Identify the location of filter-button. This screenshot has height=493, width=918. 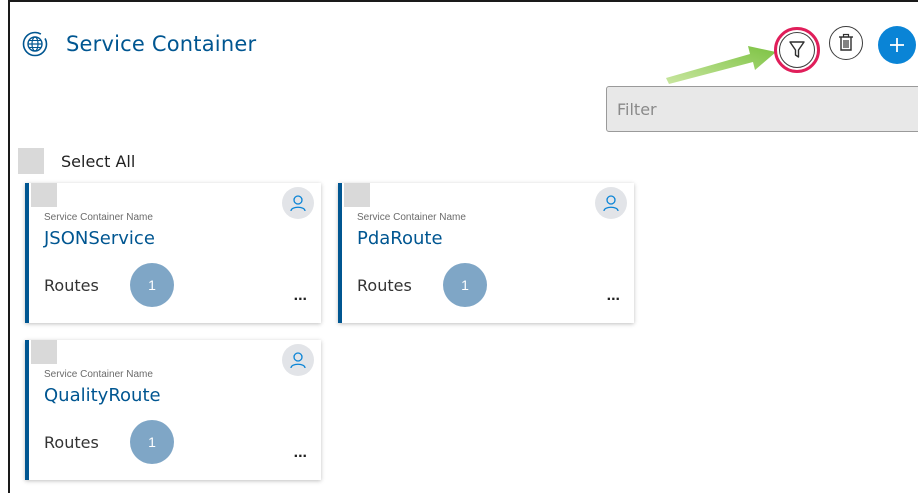
(797, 50).